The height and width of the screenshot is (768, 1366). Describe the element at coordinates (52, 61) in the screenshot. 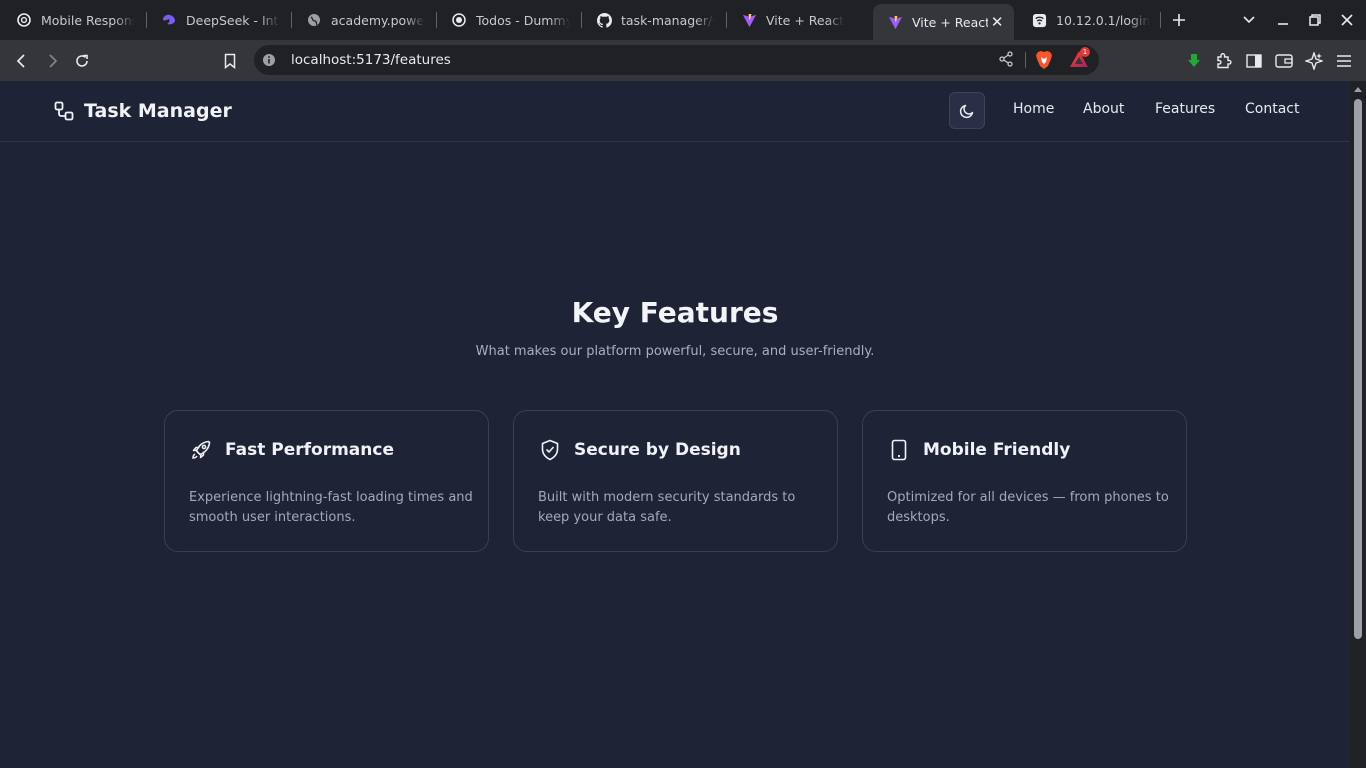

I see `forward-icon` at that location.